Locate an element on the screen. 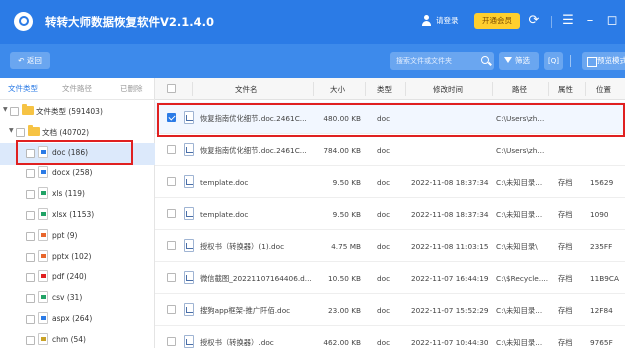 This screenshot has height=348, width=625. col-name: 文件名 is located at coordinates (246, 89).